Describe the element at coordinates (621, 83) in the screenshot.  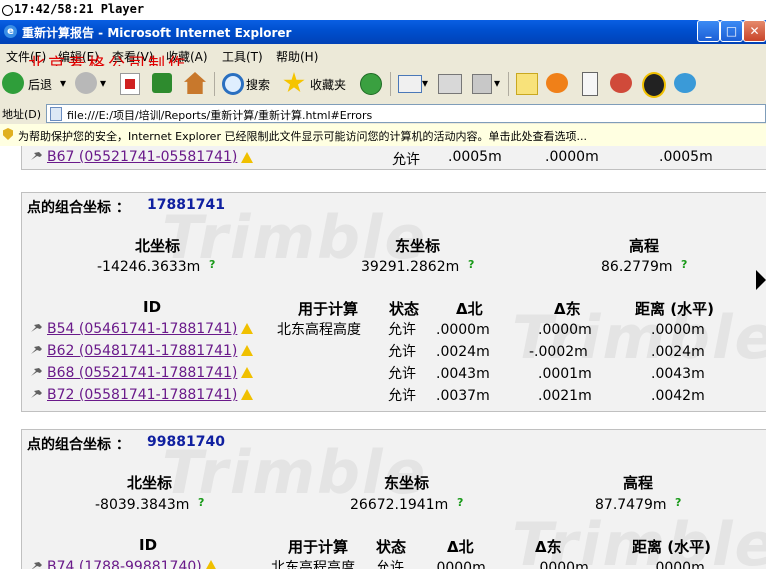
I see `research-icon` at that location.